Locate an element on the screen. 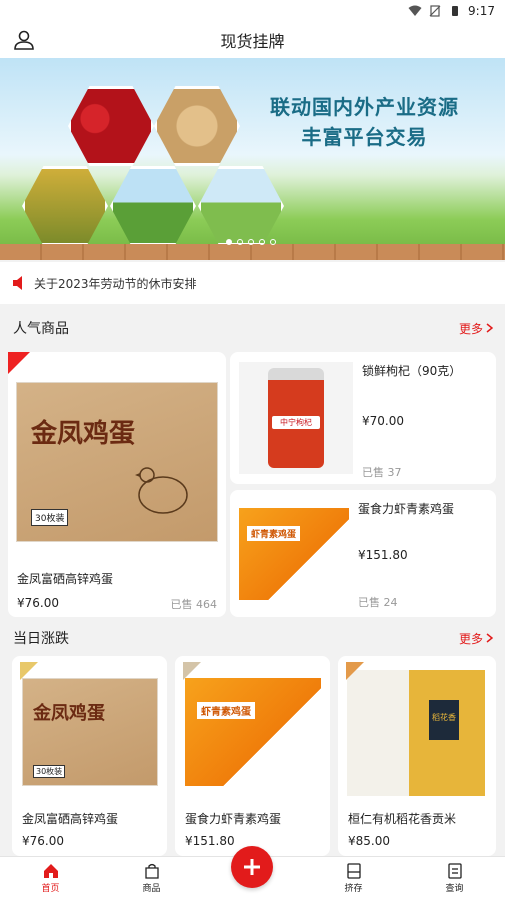 Image resolution: width=505 pixels, height=899 pixels. battery-icon is located at coordinates (455, 11).